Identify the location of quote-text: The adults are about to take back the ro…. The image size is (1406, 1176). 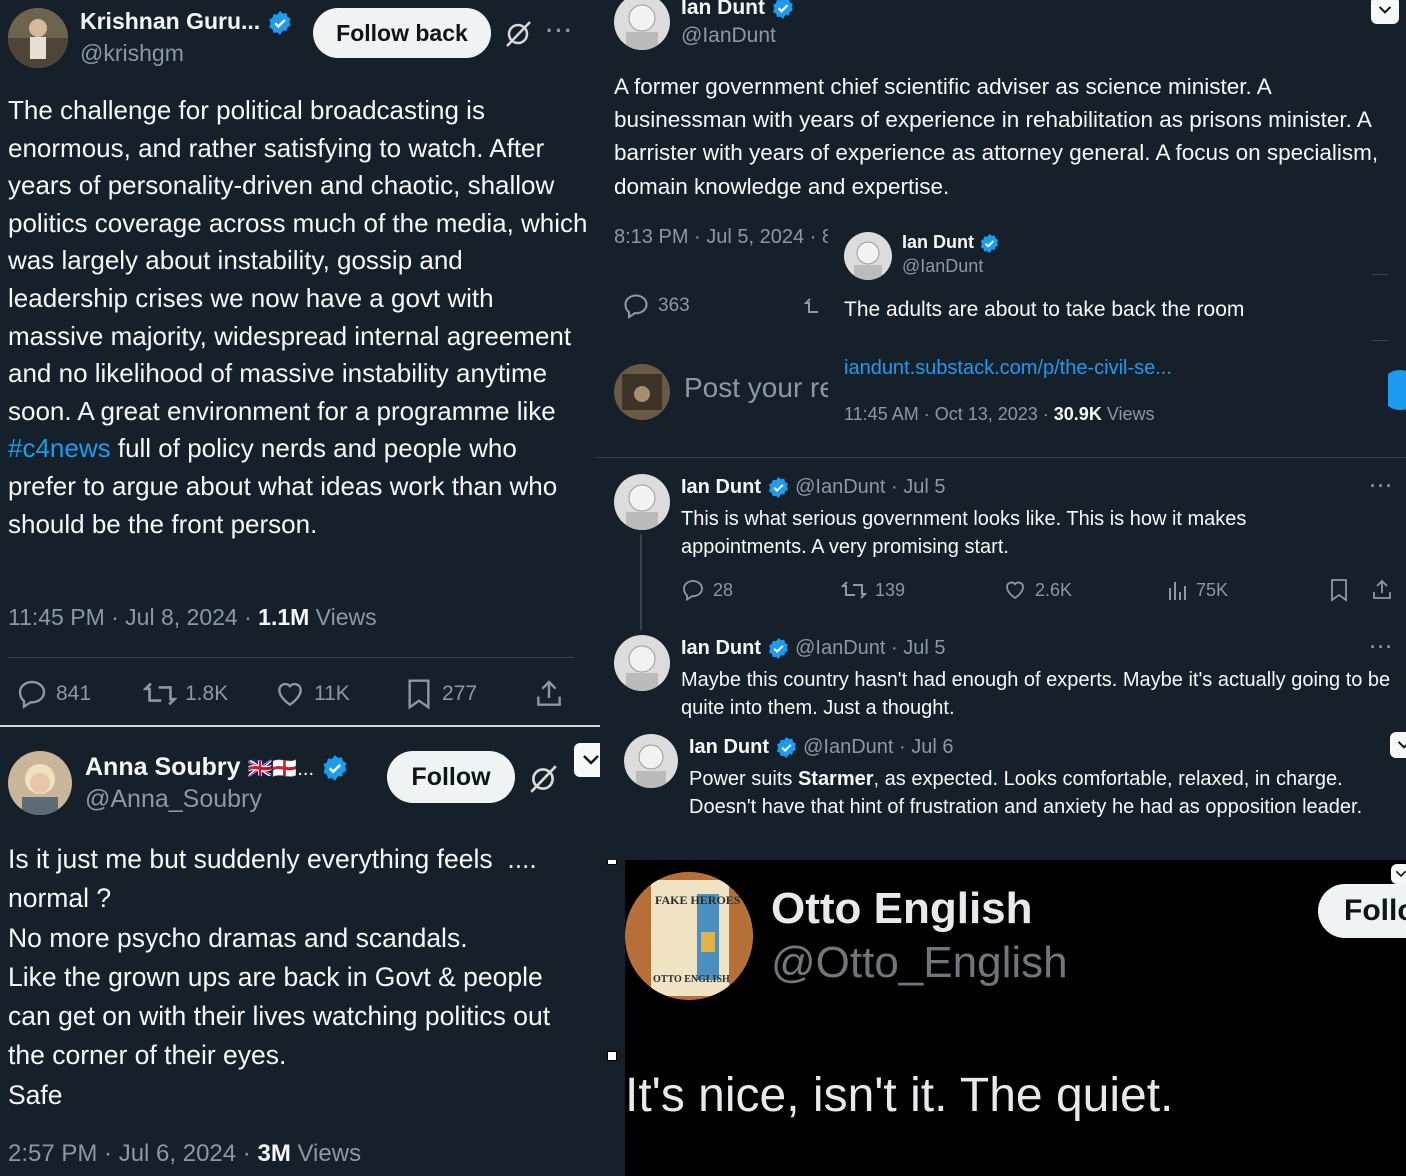
(1044, 309).